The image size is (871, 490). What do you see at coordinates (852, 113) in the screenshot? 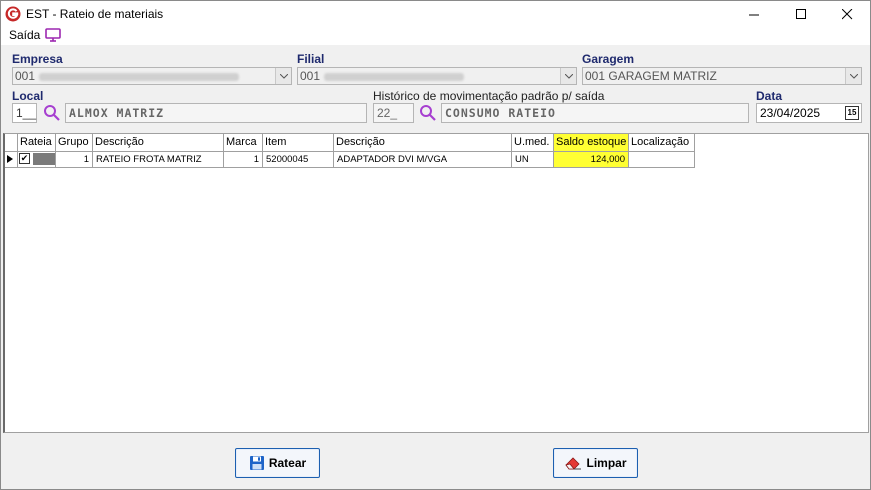
I see `calendar-icon: 15` at bounding box center [852, 113].